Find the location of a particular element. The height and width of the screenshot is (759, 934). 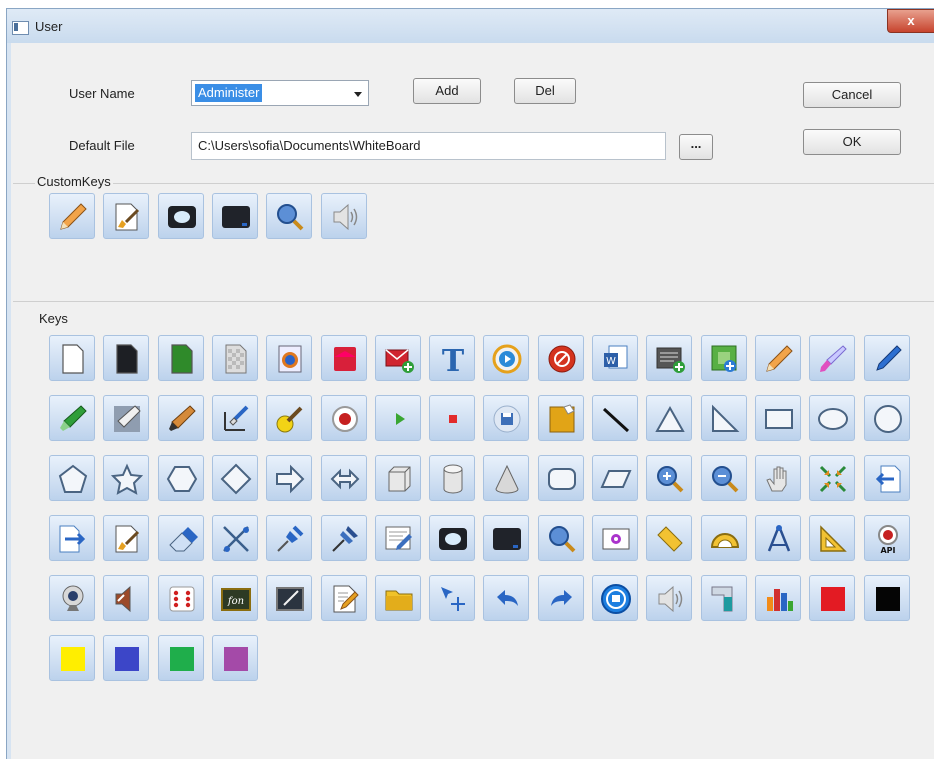

word-document-icon: W is located at coordinates (615, 358).